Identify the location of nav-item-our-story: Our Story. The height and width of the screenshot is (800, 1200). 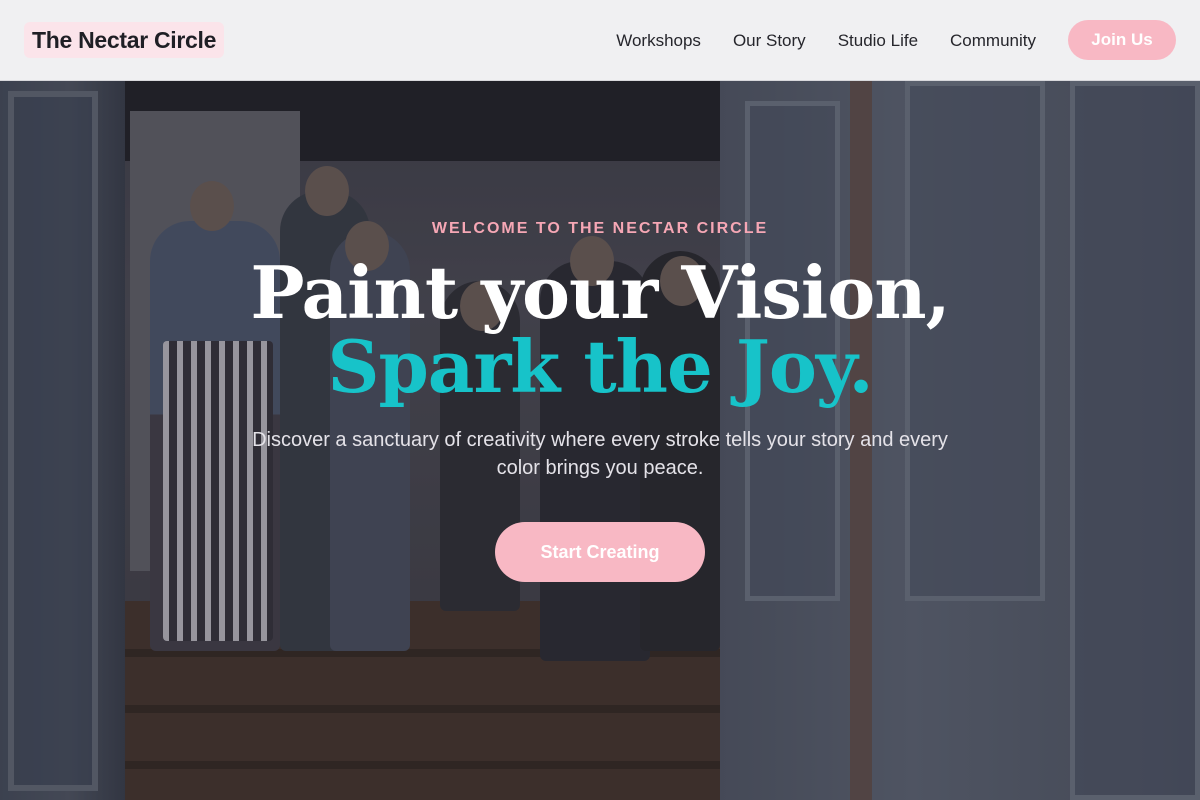
(769, 41).